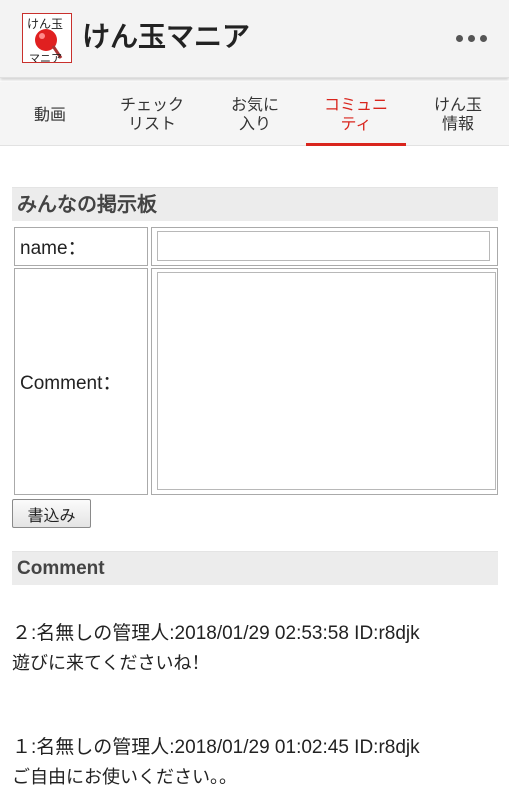 The height and width of the screenshot is (800, 509). I want to click on comments-heading: Comment, so click(255, 568).